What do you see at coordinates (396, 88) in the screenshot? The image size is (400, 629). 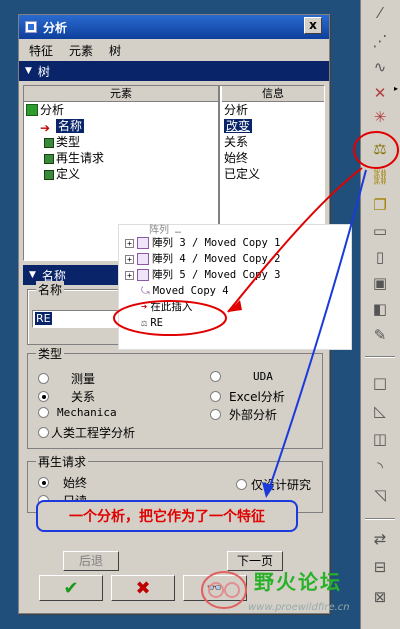 I see `toolbar-flyout-arrow-icon: ▸` at bounding box center [396, 88].